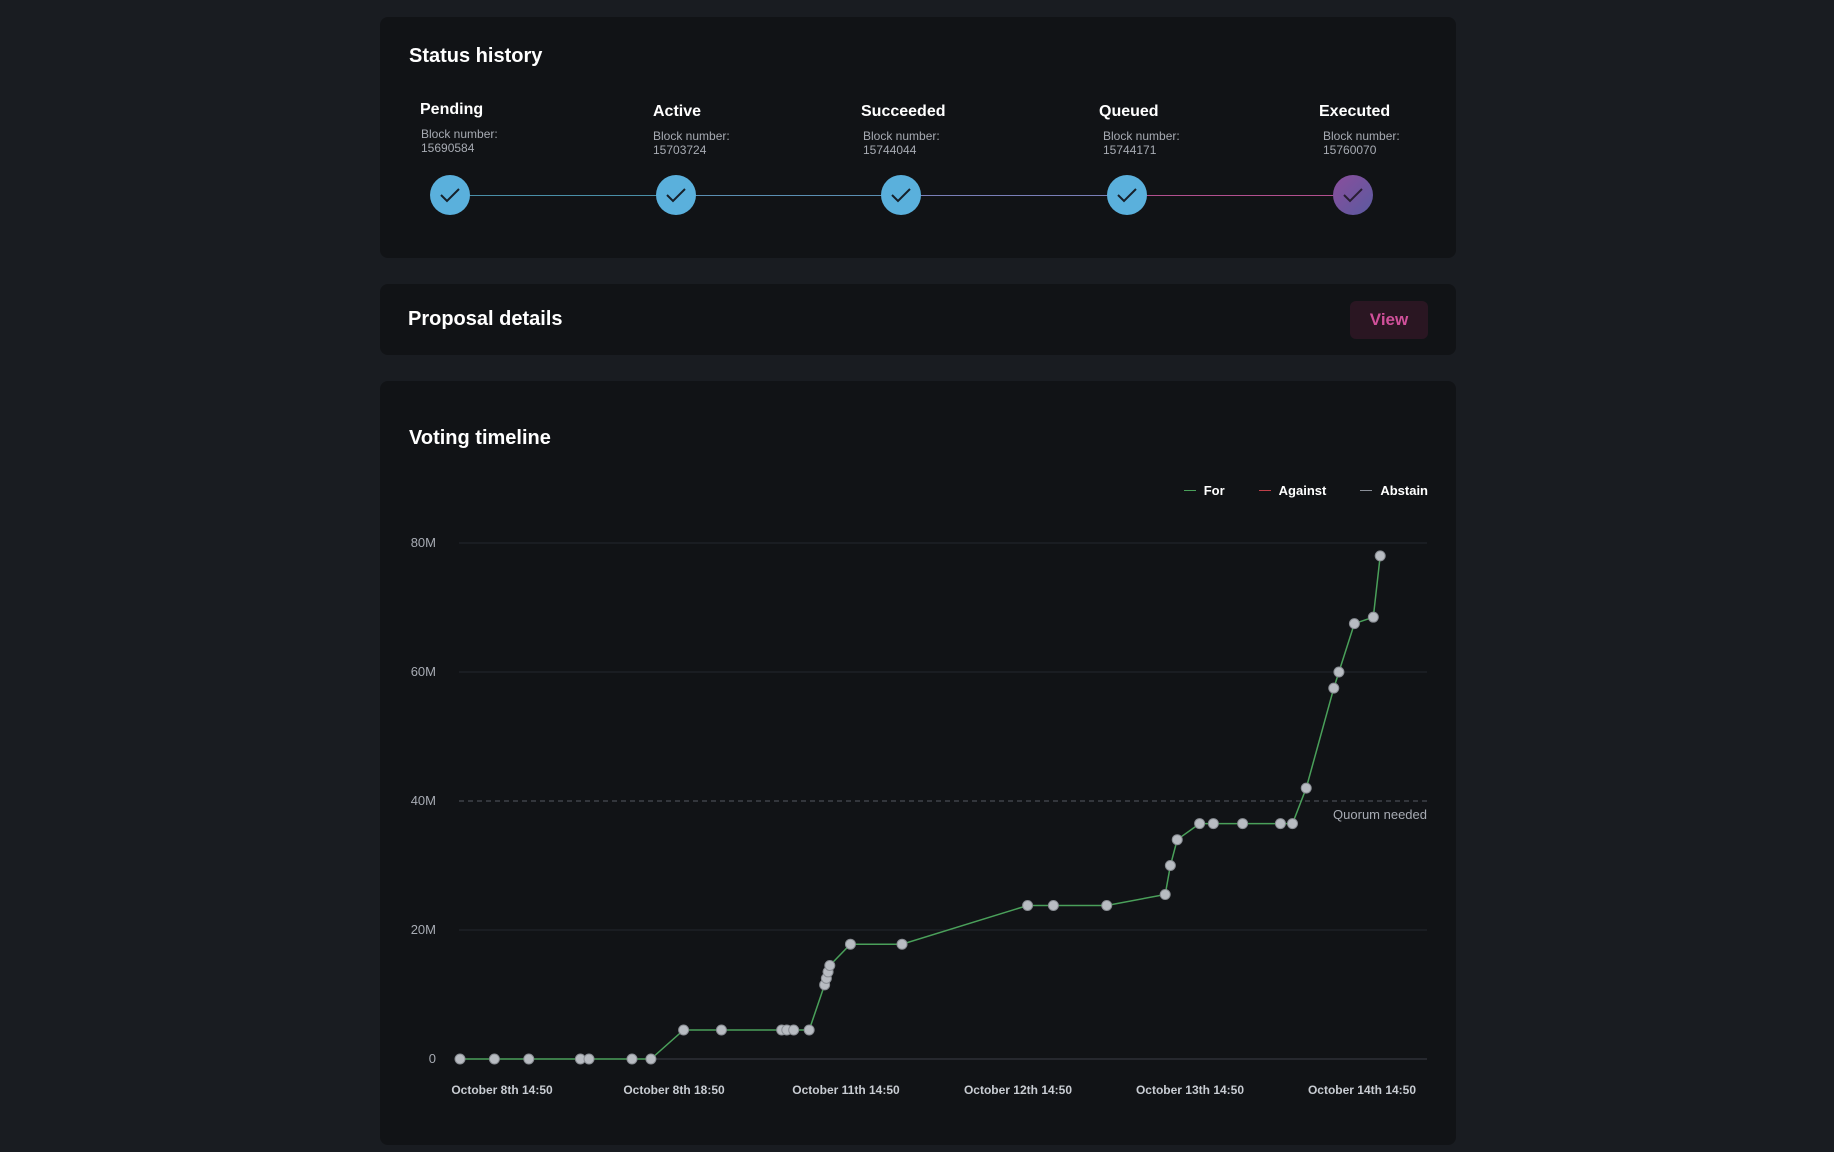 Image resolution: width=1834 pixels, height=1152 pixels. Describe the element at coordinates (674, 1090) in the screenshot. I see `x-tick-label: October 8th 18:50` at that location.